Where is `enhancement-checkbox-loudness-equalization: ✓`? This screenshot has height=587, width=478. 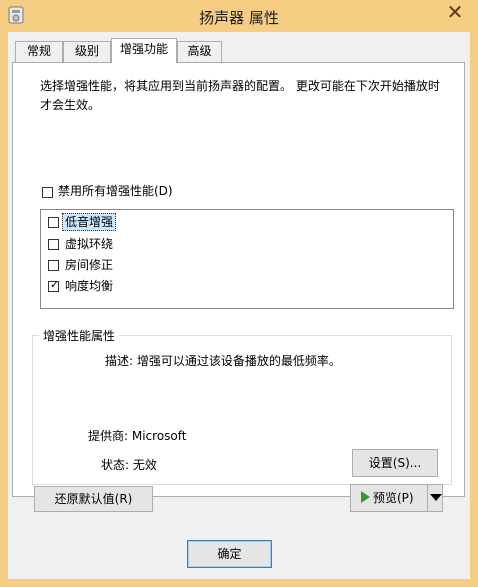 enhancement-checkbox-loudness-equalization: ✓ is located at coordinates (54, 285).